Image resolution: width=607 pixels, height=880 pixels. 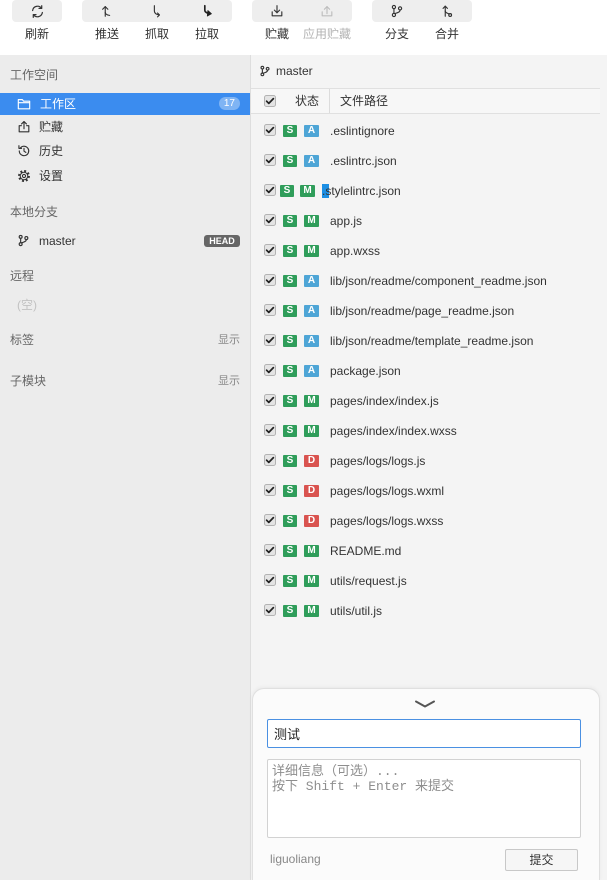 I want to click on file-path: lib/json/readme/page_readme.json, so click(x=422, y=311).